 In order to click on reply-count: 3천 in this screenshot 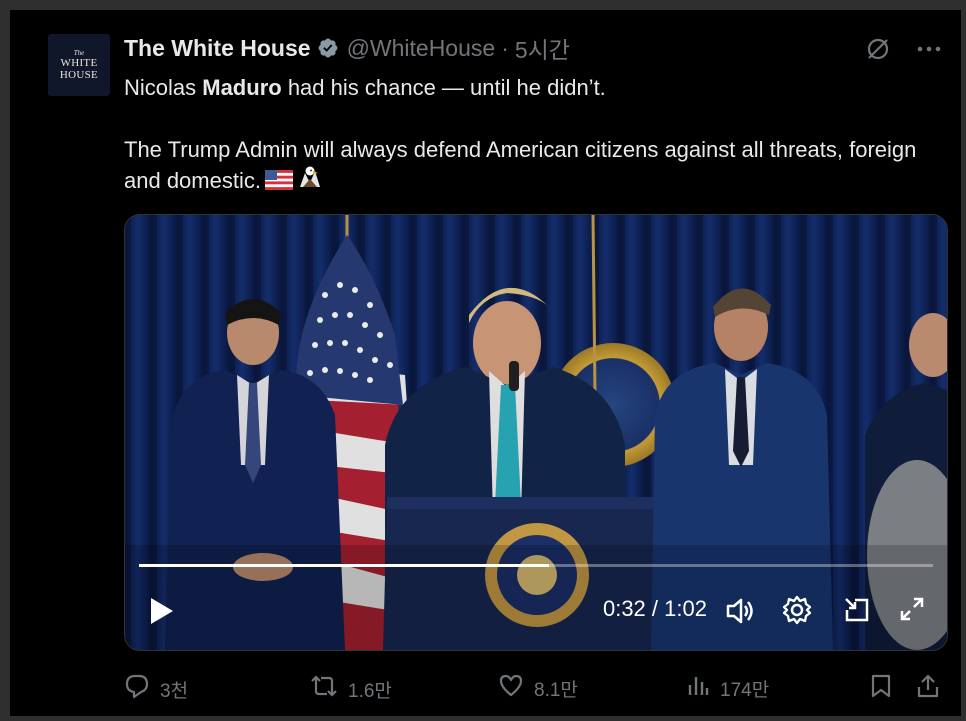, I will do `click(174, 691)`.